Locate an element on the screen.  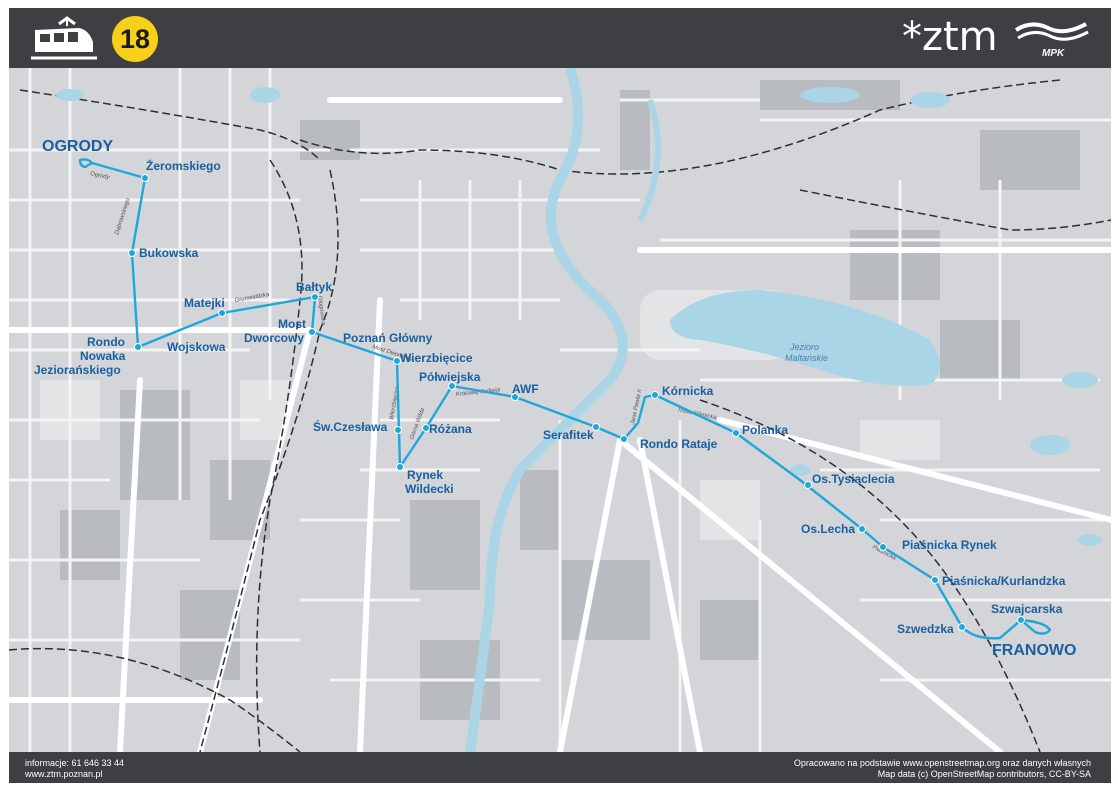
stop-marker-rondo-rataje is located at coordinates (624, 439).